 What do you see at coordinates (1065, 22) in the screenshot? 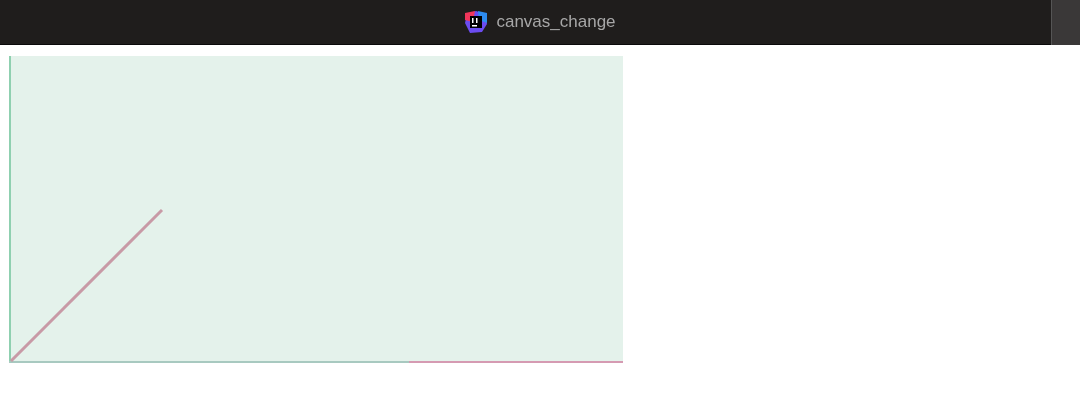
I see `window-edge-panel` at bounding box center [1065, 22].